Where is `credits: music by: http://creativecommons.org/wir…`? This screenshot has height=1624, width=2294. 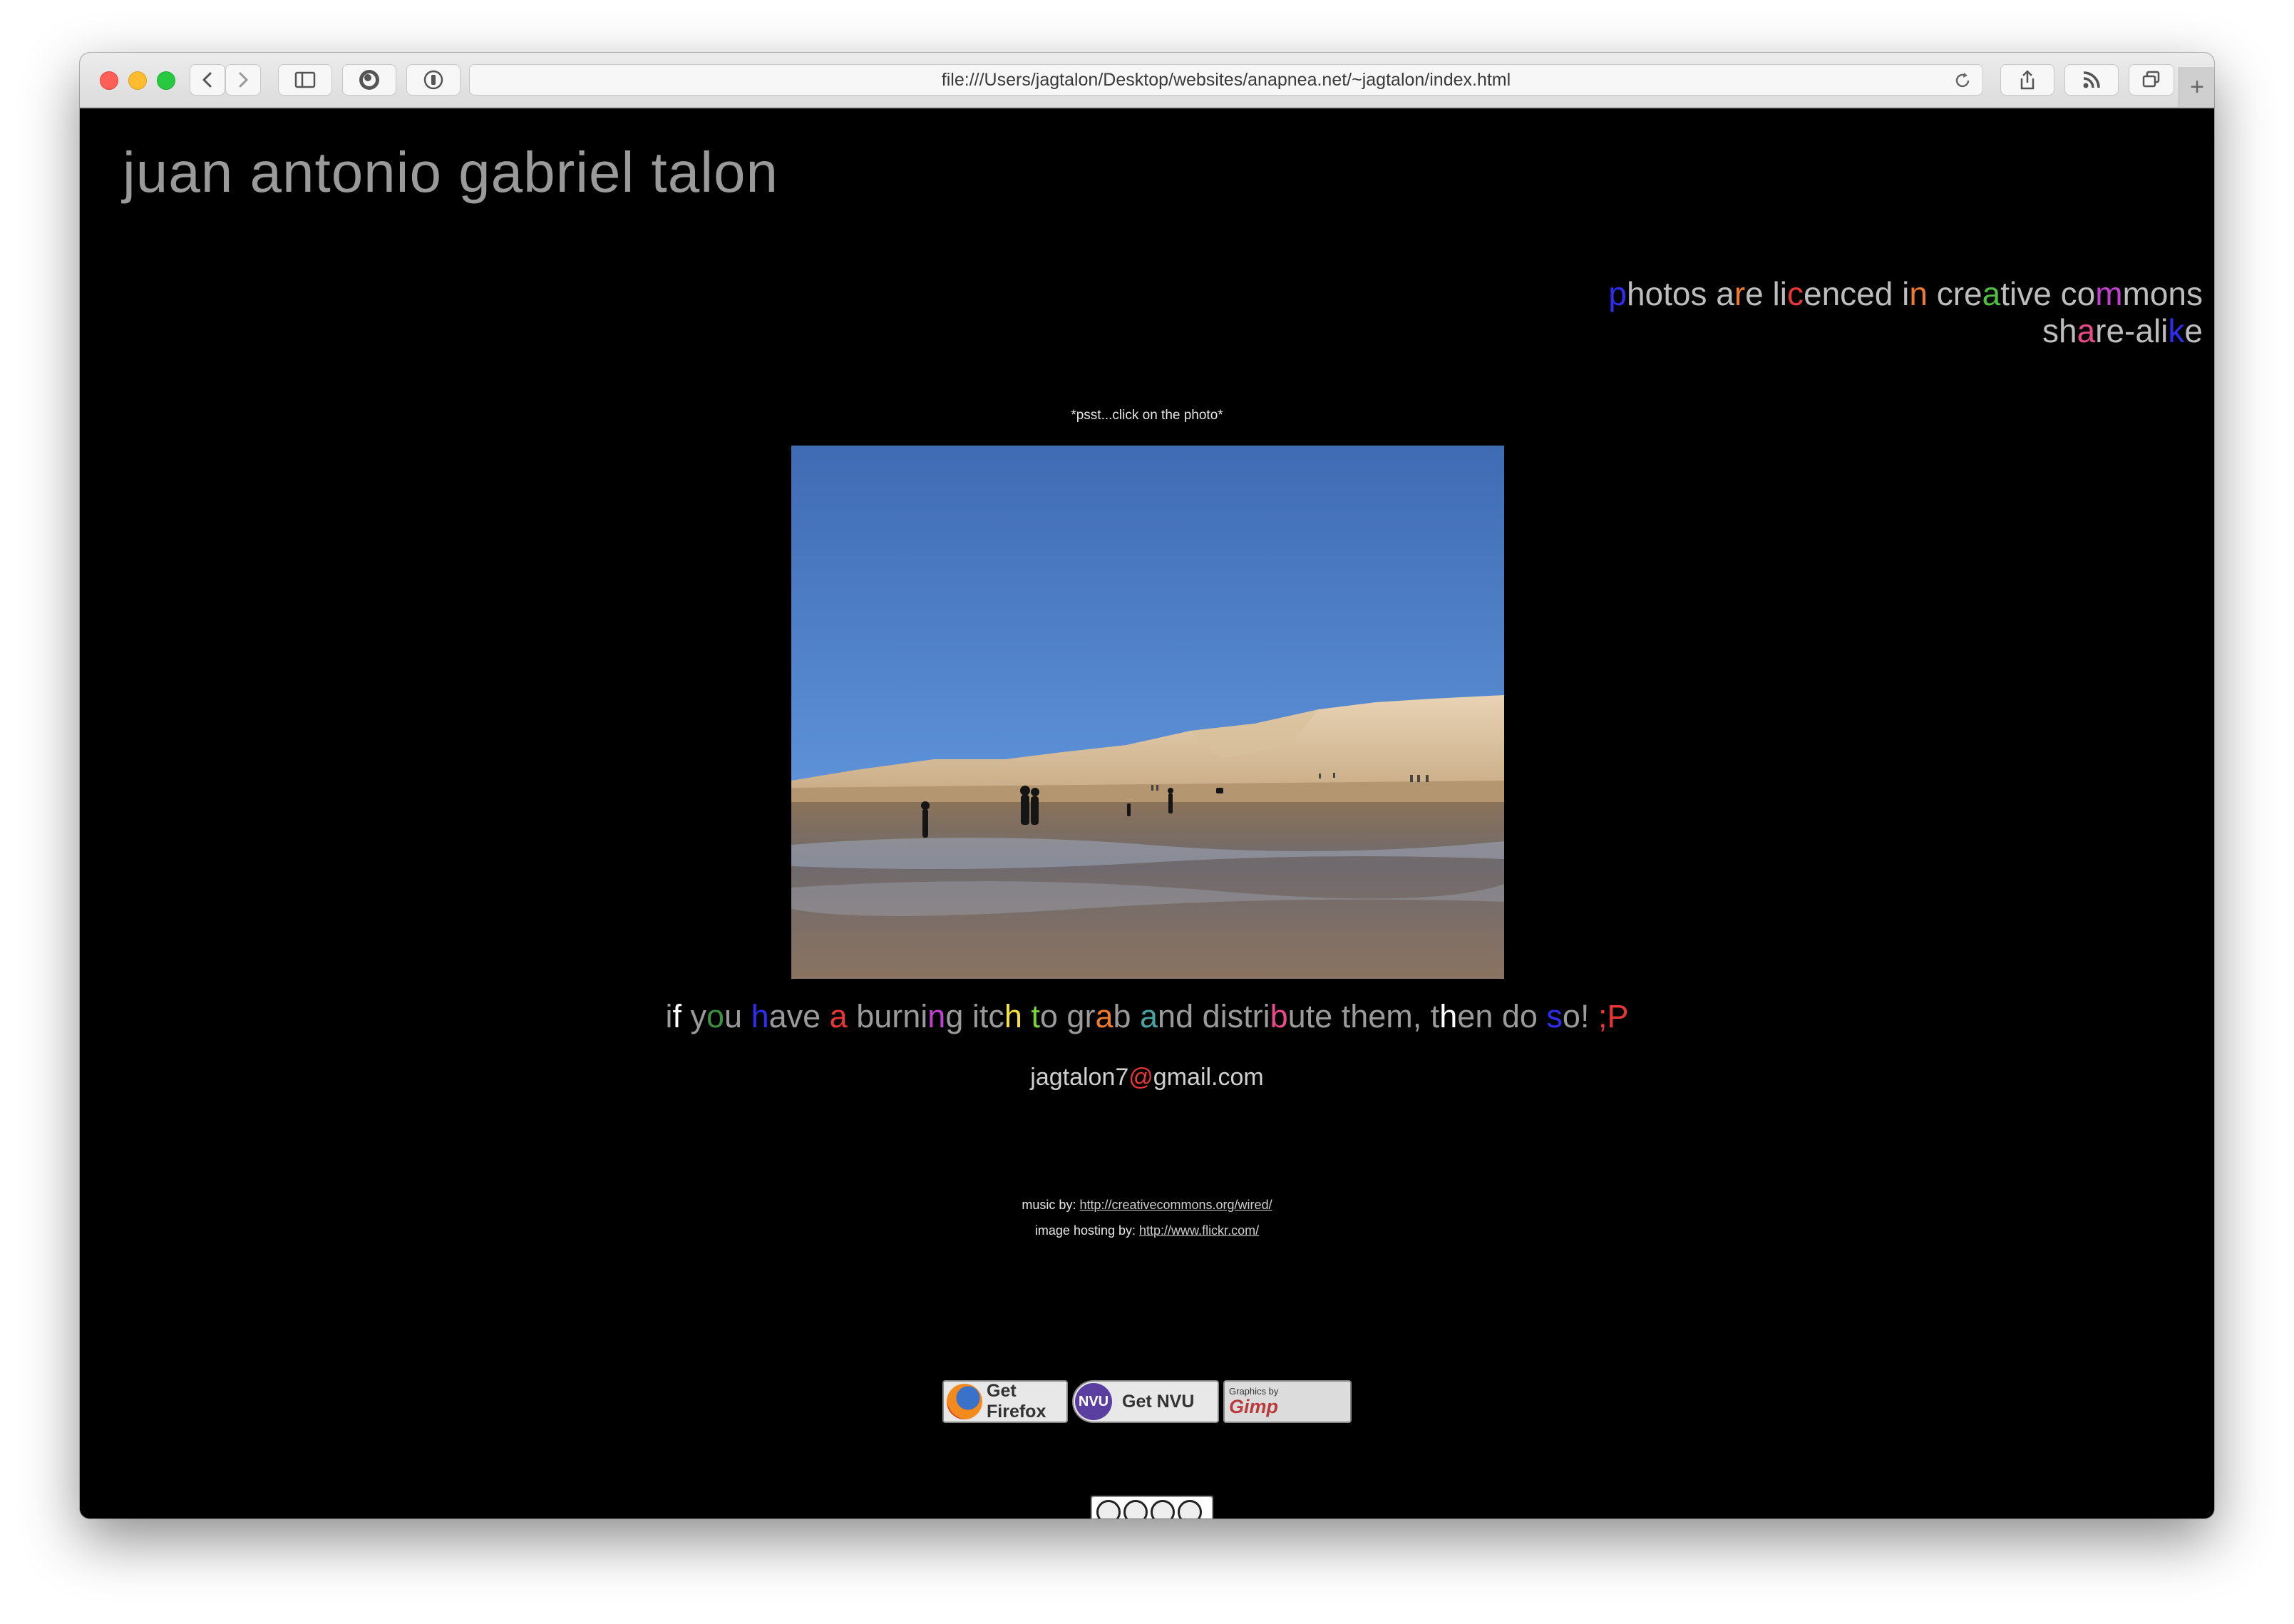 credits: music by: http://creativecommons.org/wir… is located at coordinates (1147, 1217).